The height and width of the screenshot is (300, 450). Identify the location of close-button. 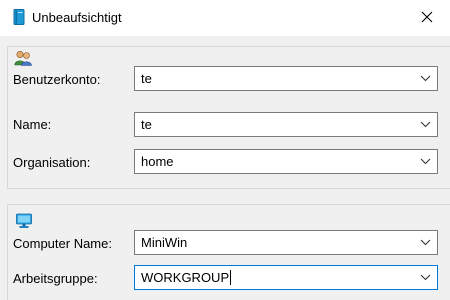
(427, 17).